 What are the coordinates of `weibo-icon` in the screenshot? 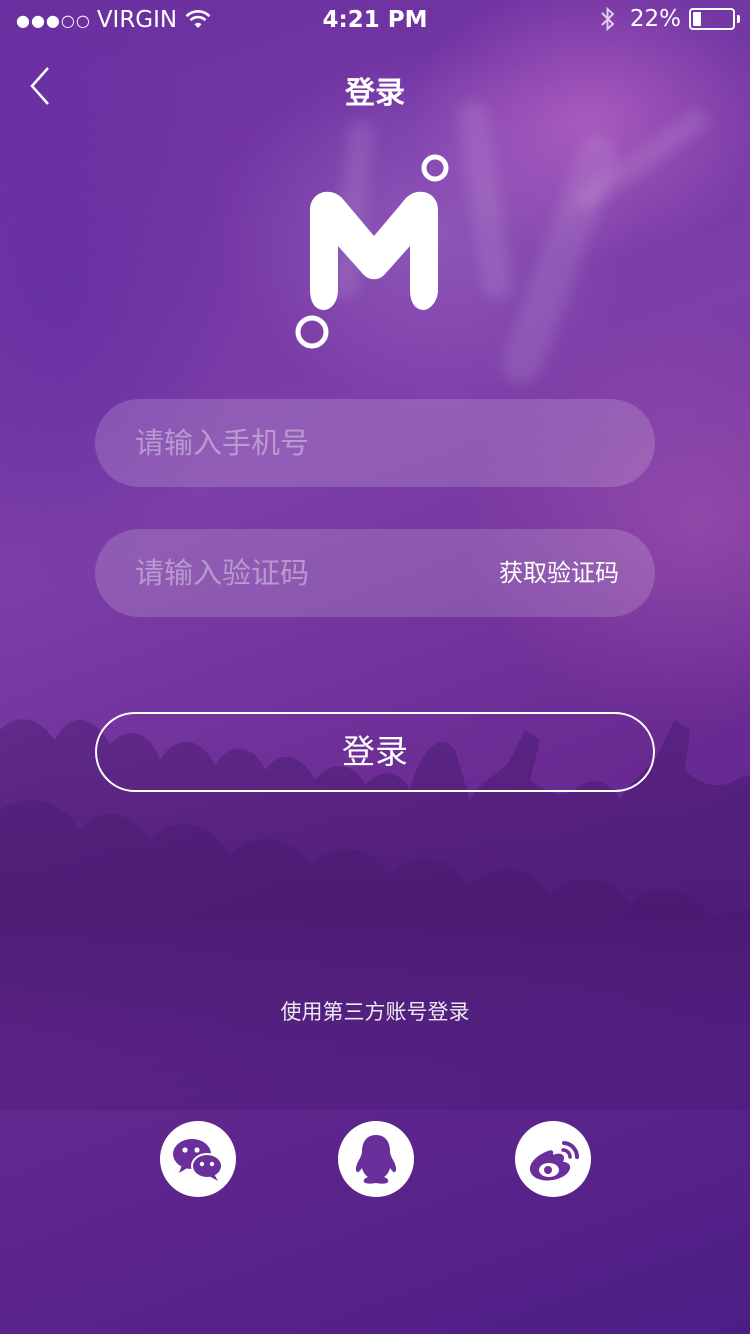 It's located at (554, 1161).